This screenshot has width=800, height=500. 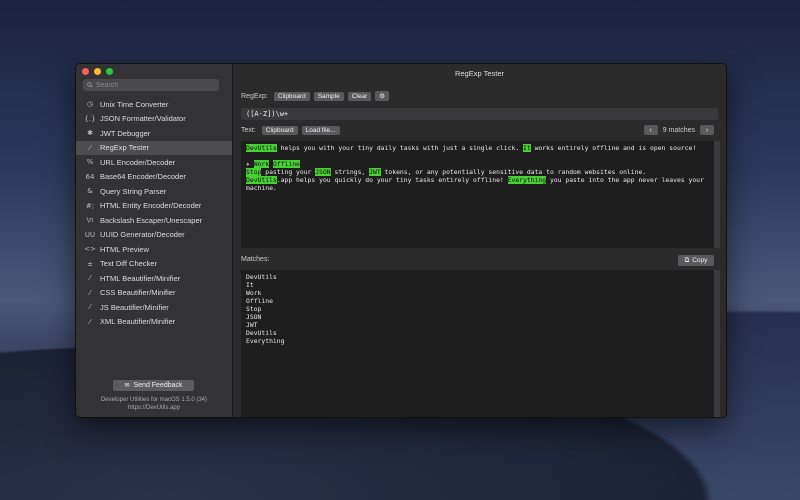 I want to click on sidebar-item: \n Backslash Escaper/Unescaper, so click(x=154, y=220).